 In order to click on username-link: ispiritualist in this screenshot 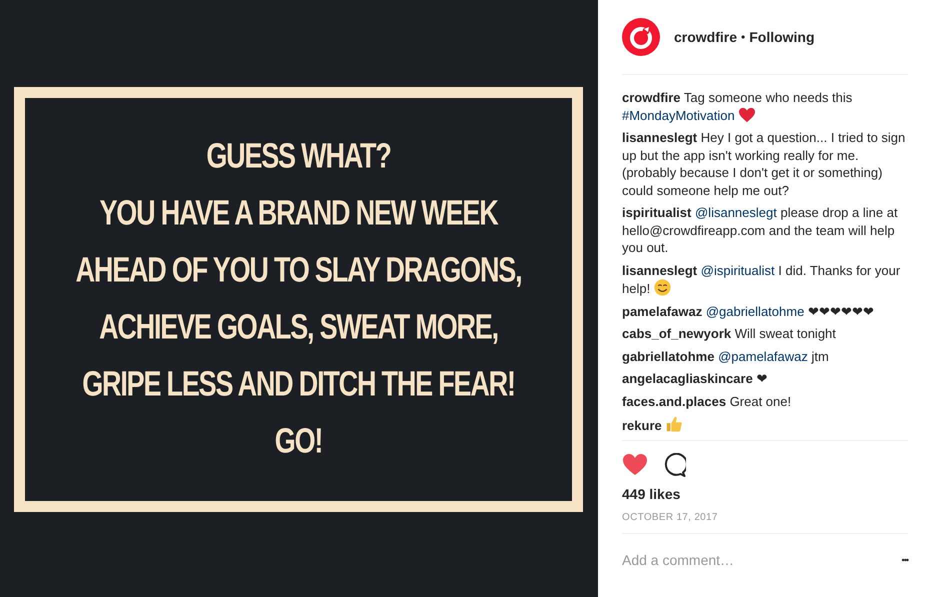, I will do `click(657, 212)`.